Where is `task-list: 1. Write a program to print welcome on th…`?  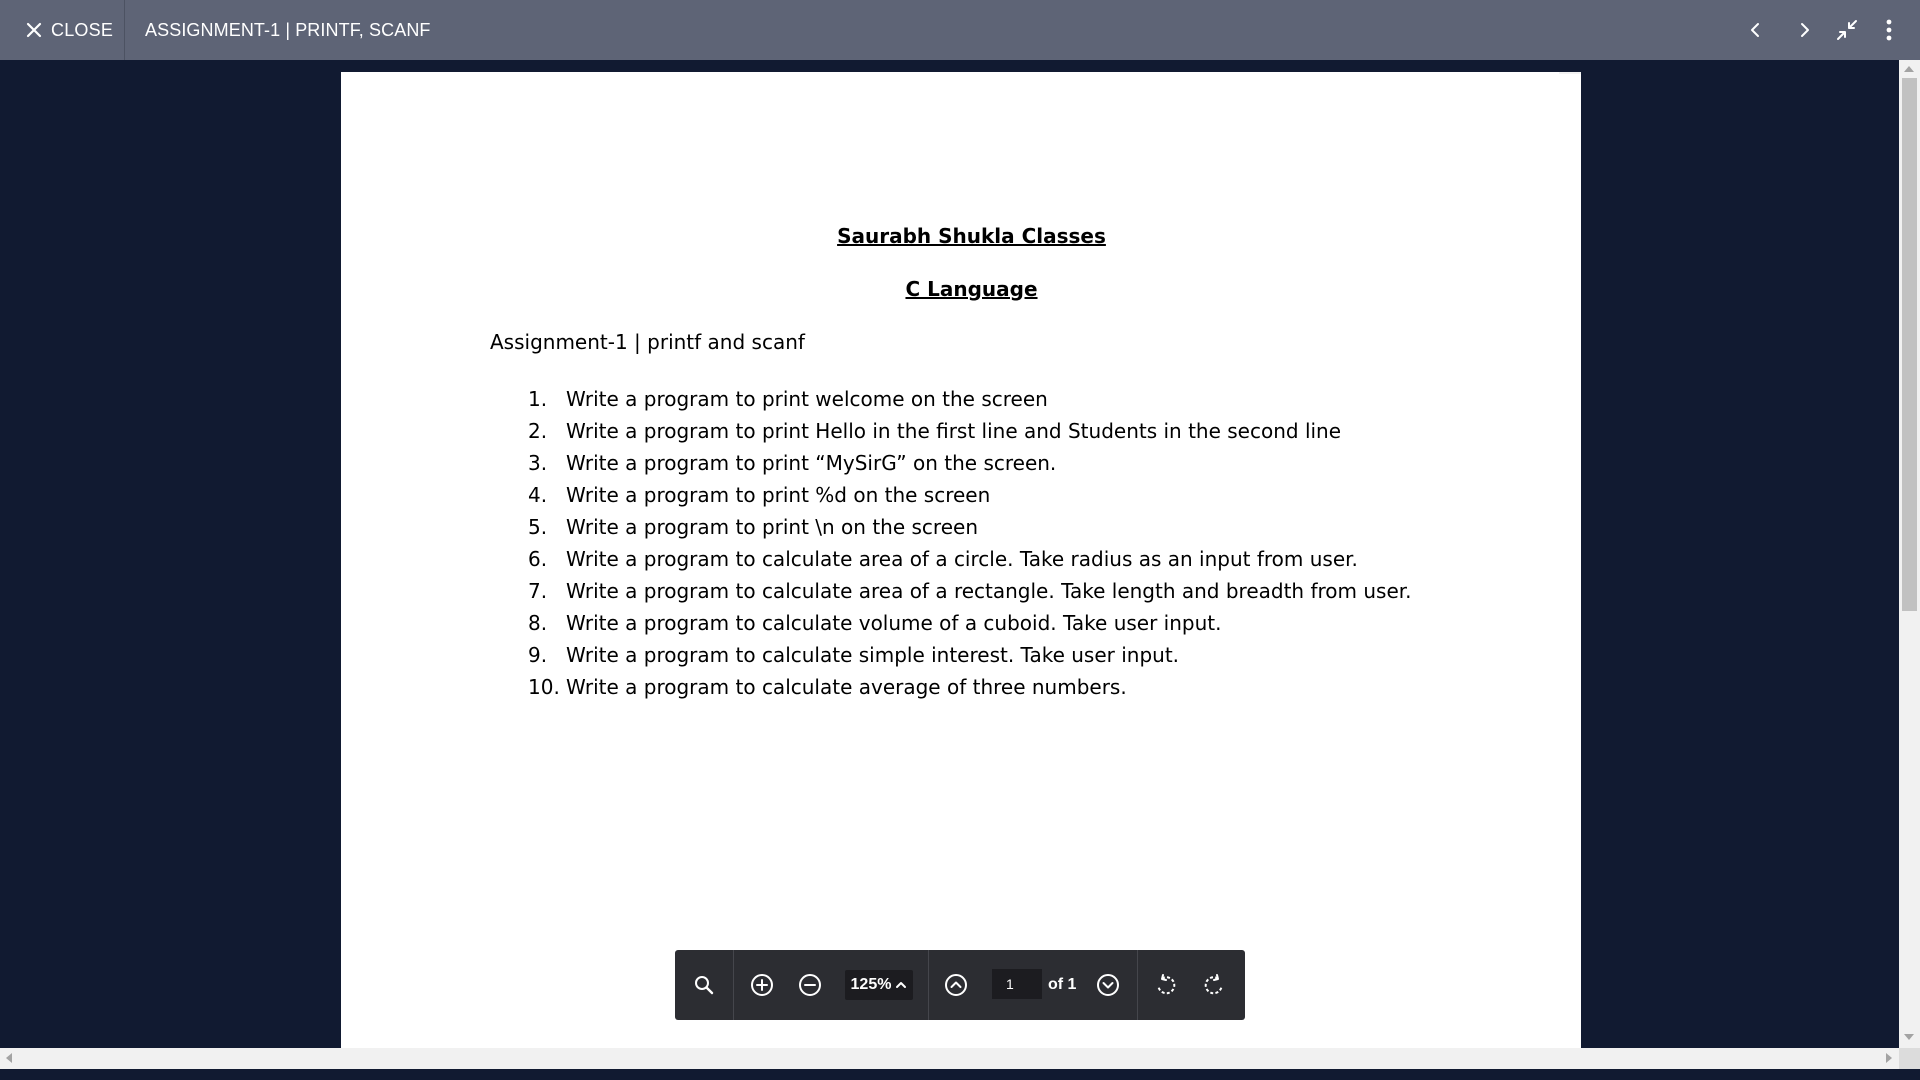
task-list: 1. Write a program to print welcome on th… is located at coordinates (970, 543).